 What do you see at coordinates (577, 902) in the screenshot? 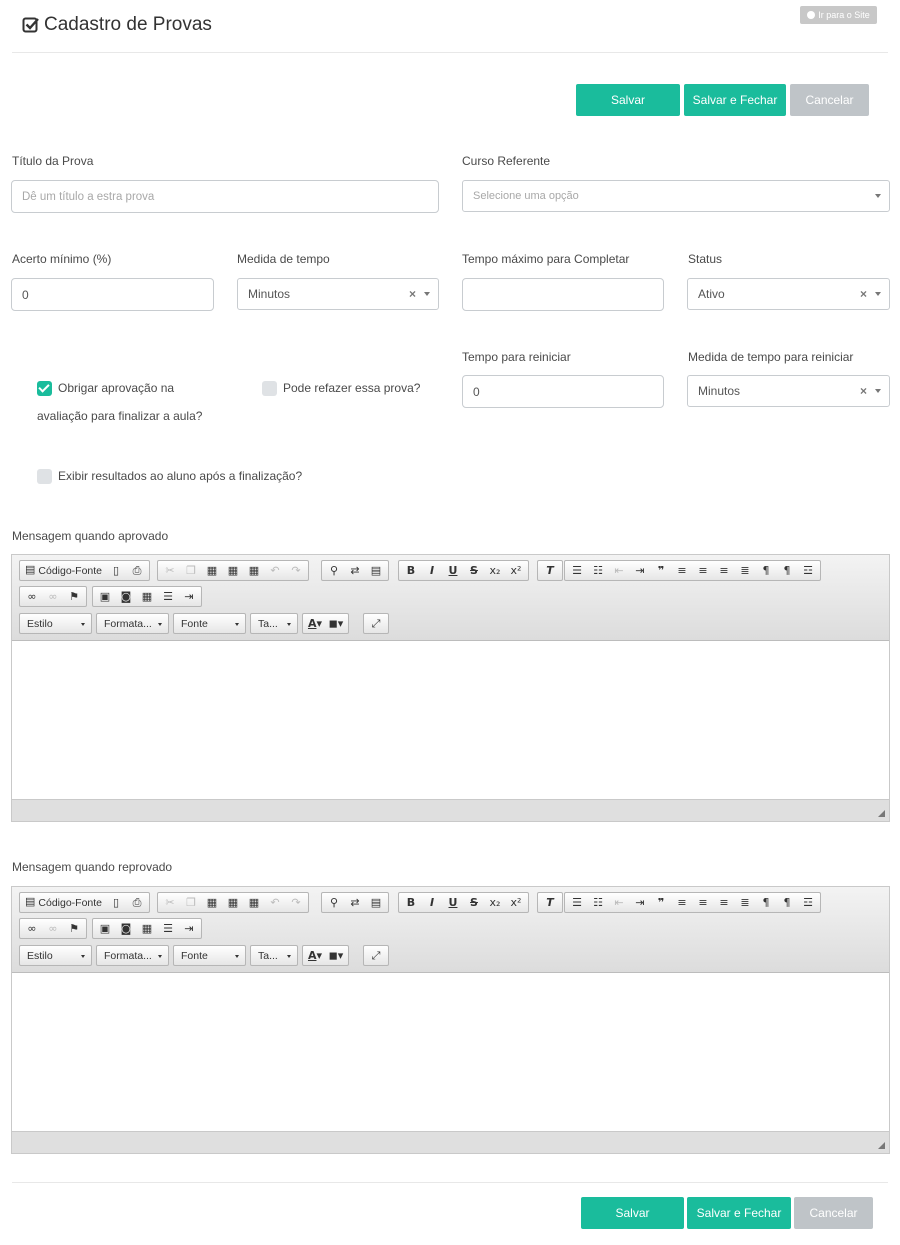
I see `numbered-list-icon: ☰` at bounding box center [577, 902].